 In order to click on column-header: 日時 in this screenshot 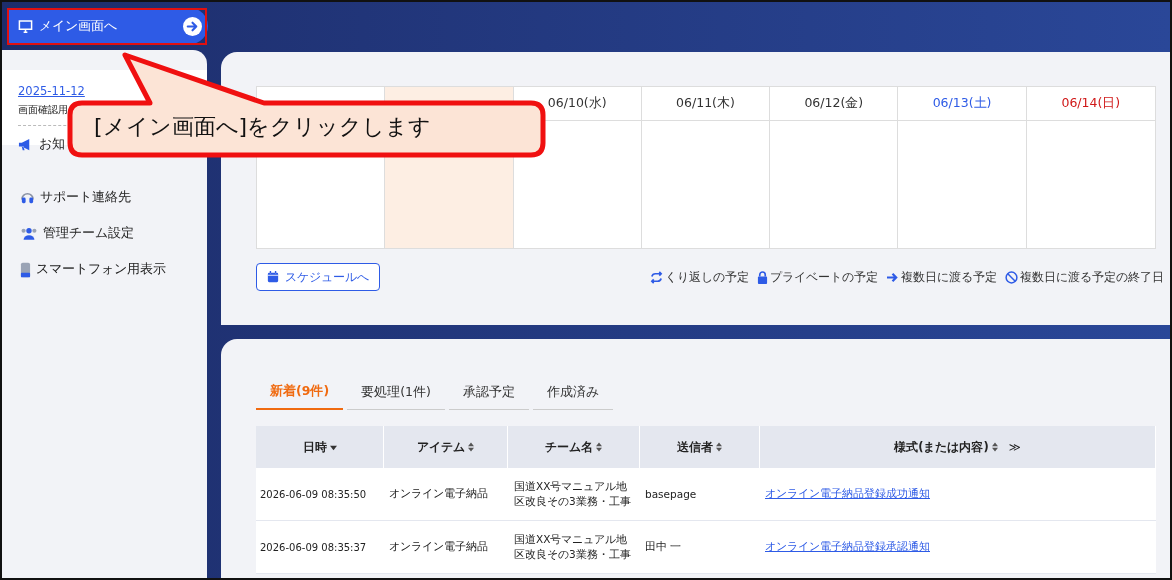, I will do `click(314, 447)`.